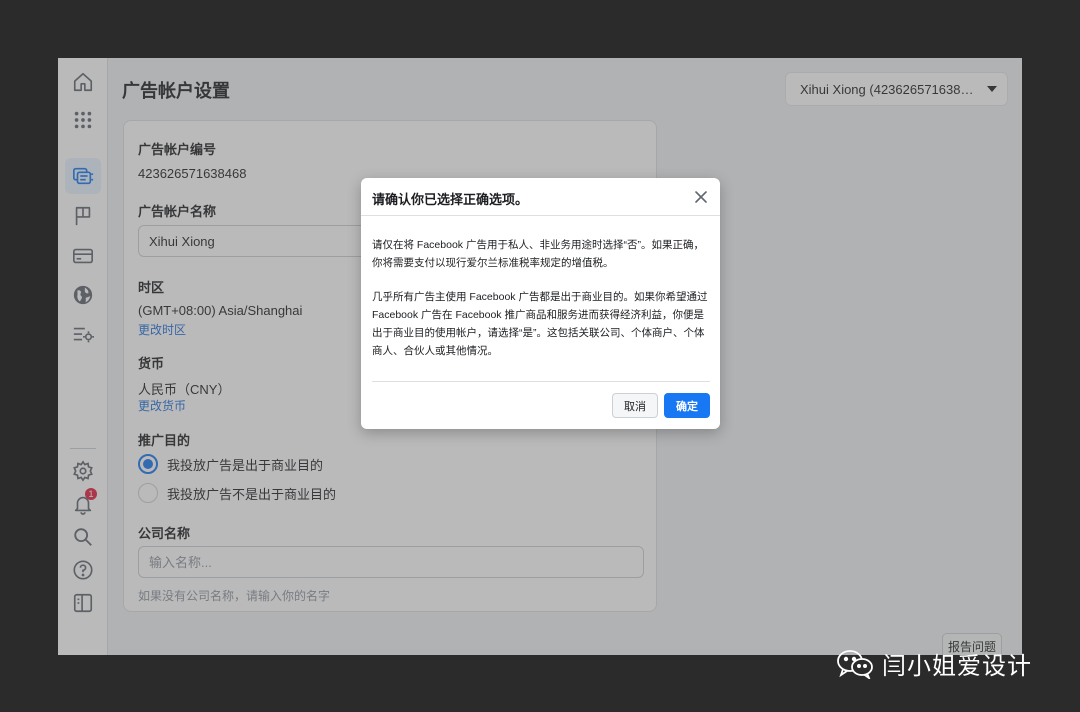  I want to click on dialog-title: 请确认你已选择正确选项。, so click(450, 199).